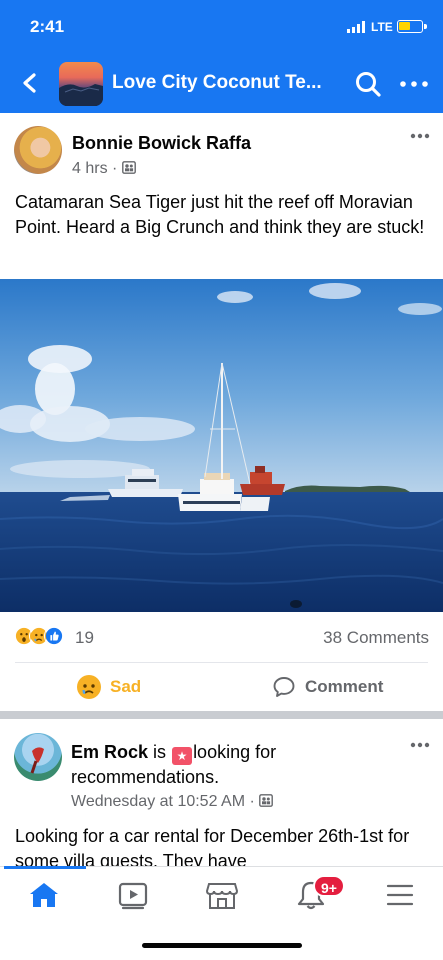 Image resolution: width=443 pixels, height=960 pixels. Describe the element at coordinates (160, 752) in the screenshot. I see `is-text: is` at that location.